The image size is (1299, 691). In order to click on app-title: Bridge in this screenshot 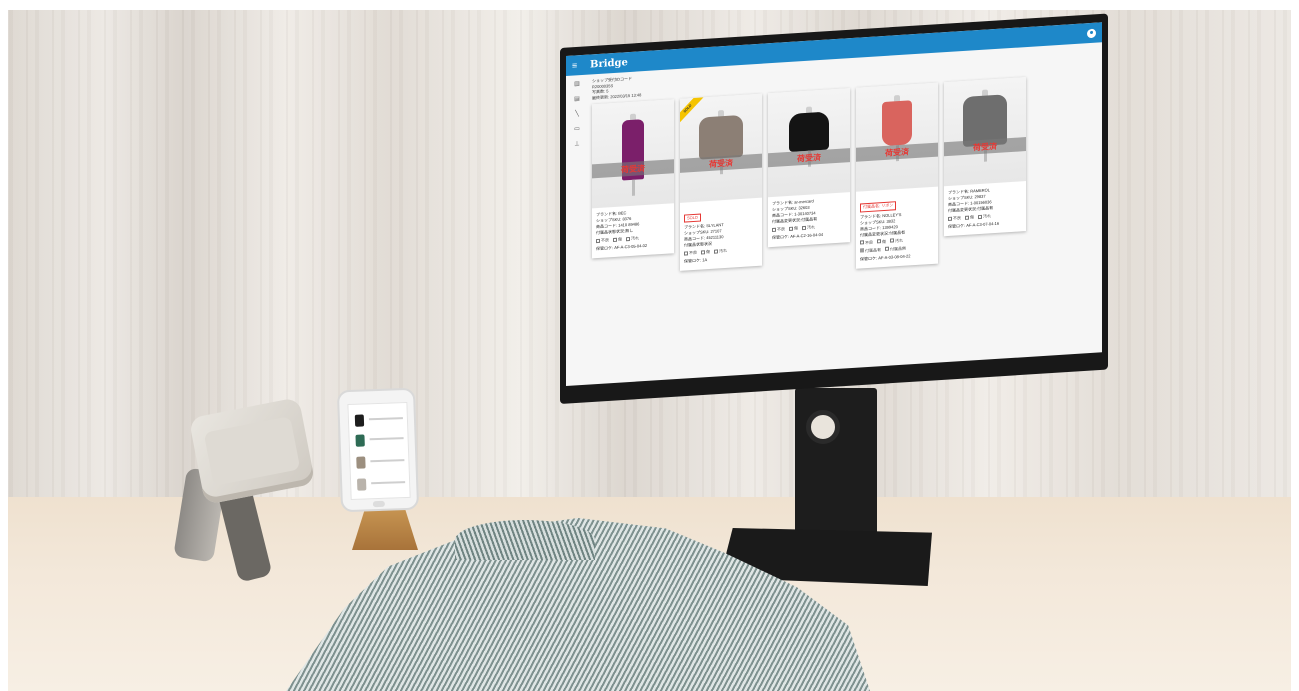, I will do `click(609, 63)`.